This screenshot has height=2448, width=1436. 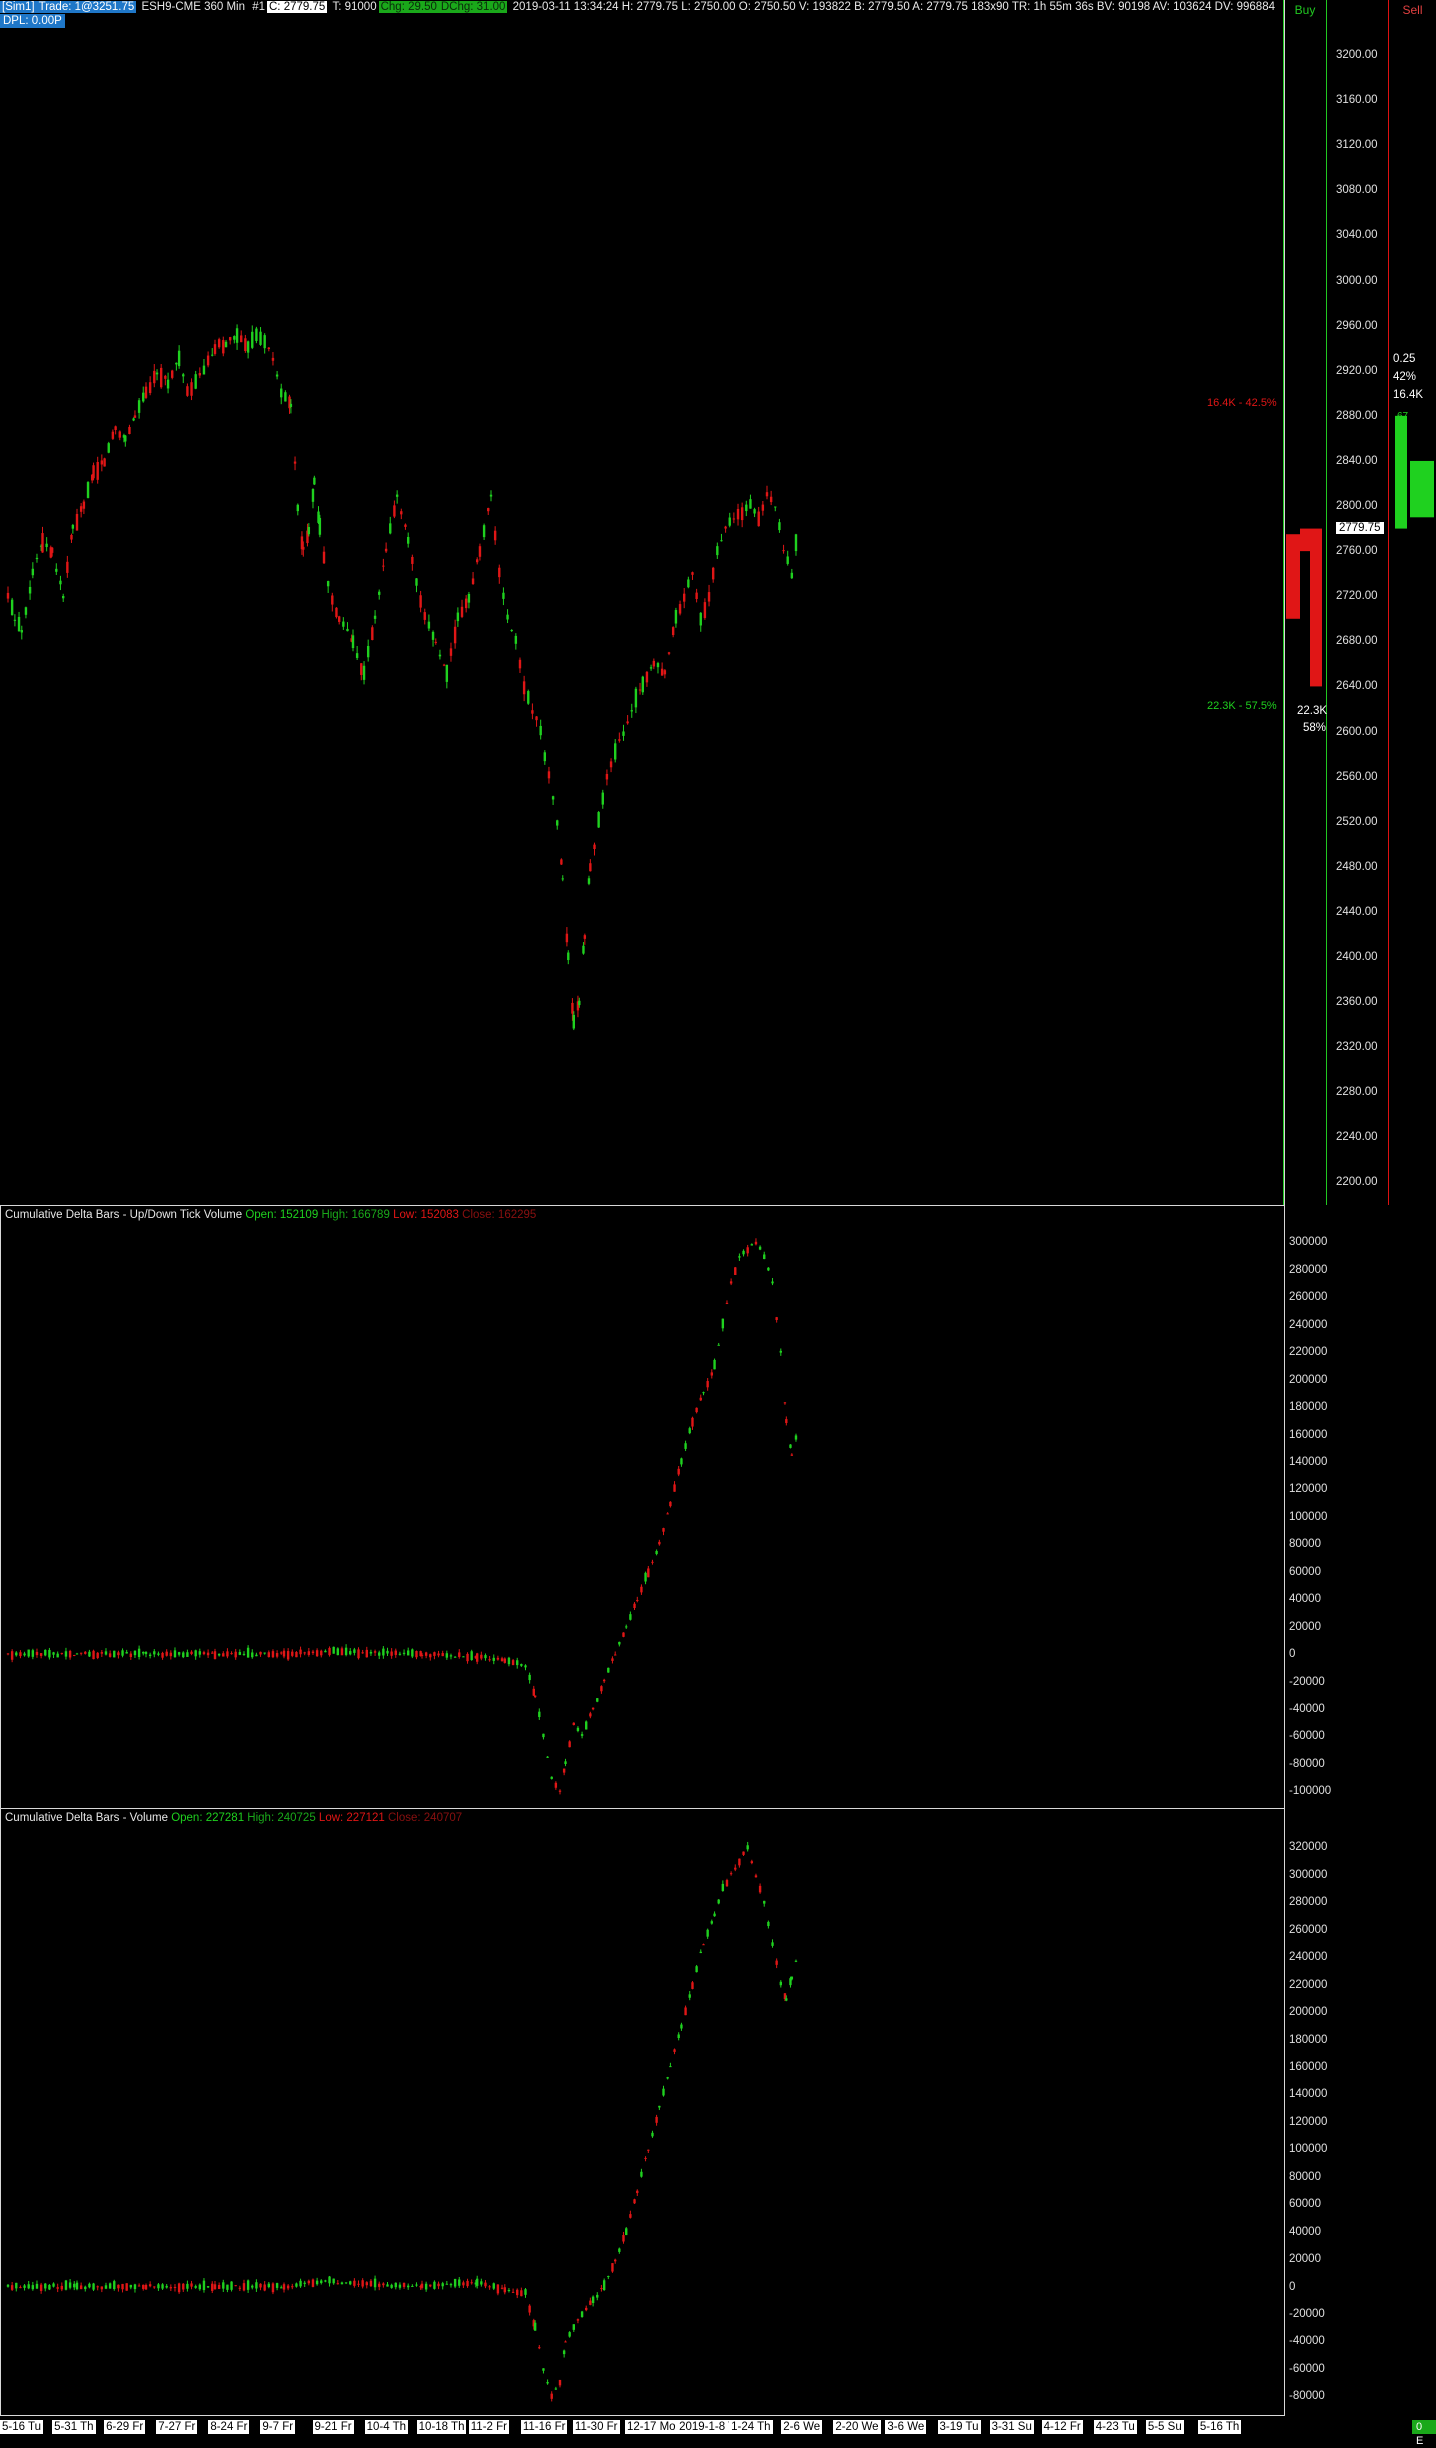 I want to click on axis-tick-label: -20000, so click(x=1307, y=2313).